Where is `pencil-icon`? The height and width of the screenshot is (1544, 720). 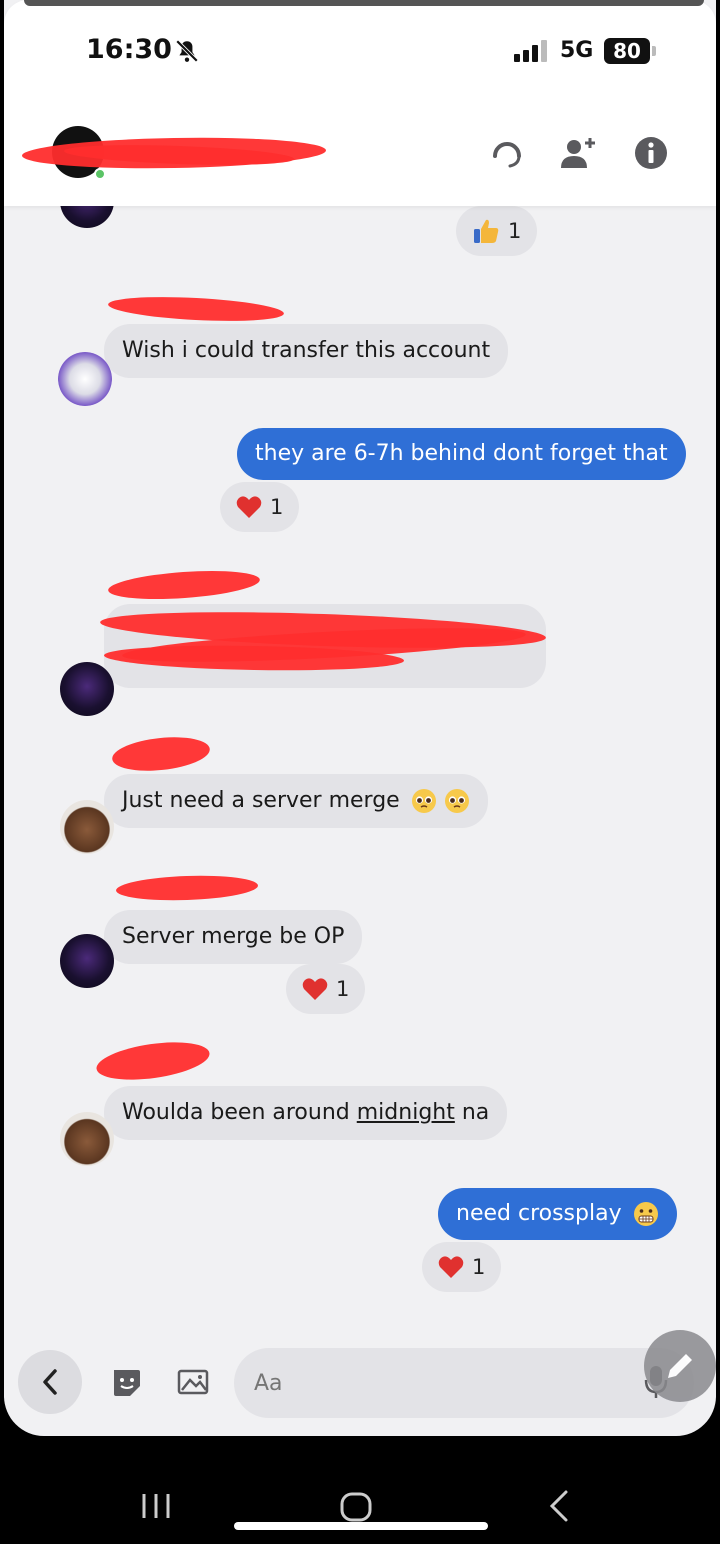 pencil-icon is located at coordinates (680, 1366).